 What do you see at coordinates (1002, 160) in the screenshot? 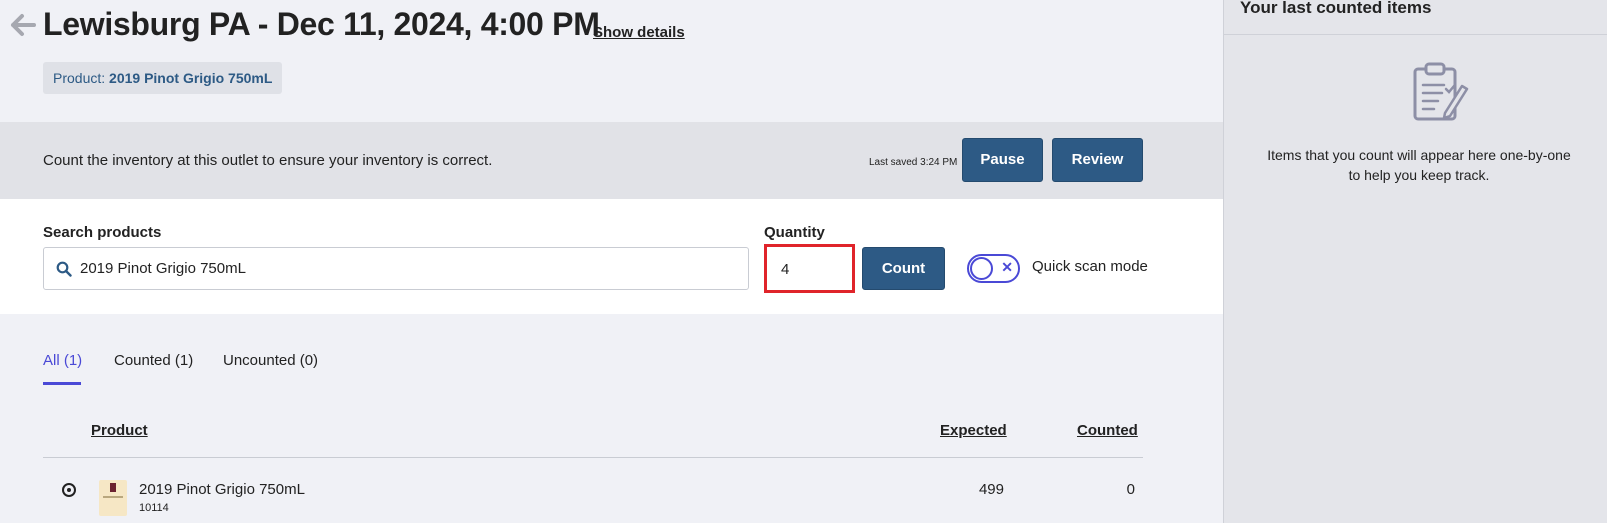
I see `pause-button: Pause` at bounding box center [1002, 160].